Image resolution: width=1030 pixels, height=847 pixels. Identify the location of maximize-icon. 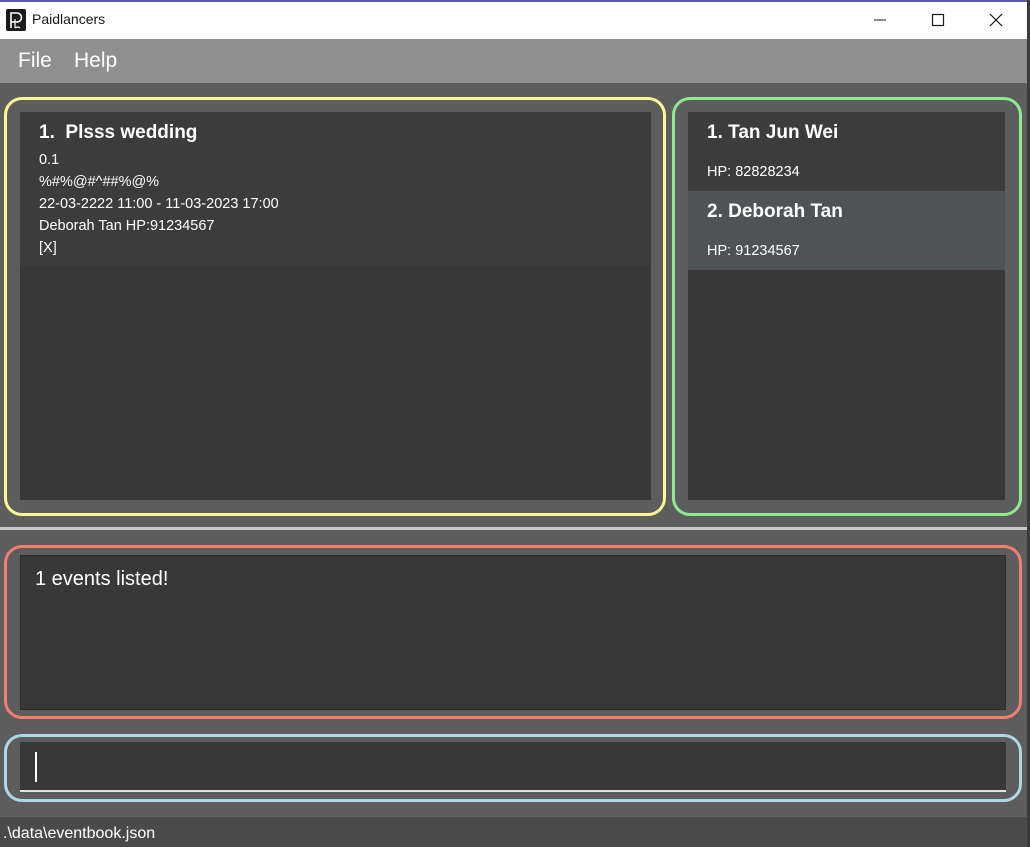
(938, 20).